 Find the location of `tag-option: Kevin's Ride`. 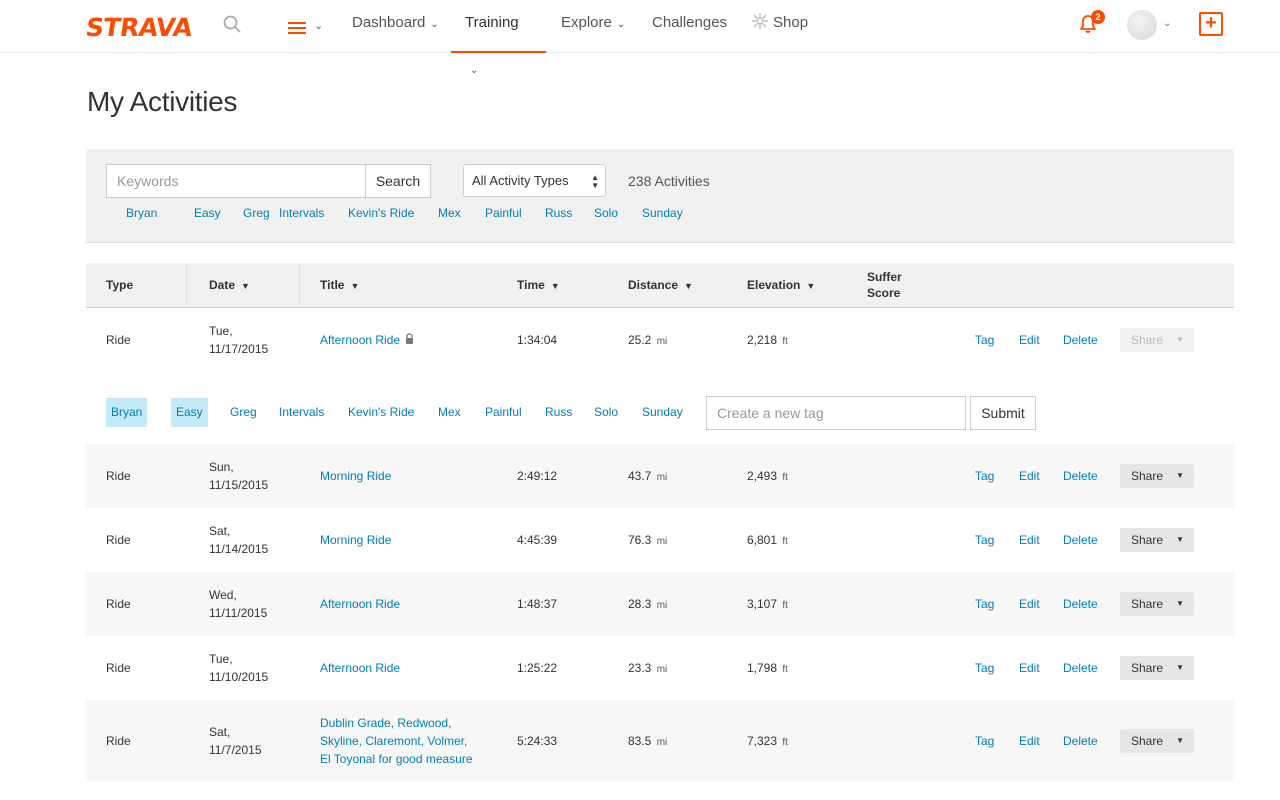

tag-option: Kevin's Ride is located at coordinates (381, 412).